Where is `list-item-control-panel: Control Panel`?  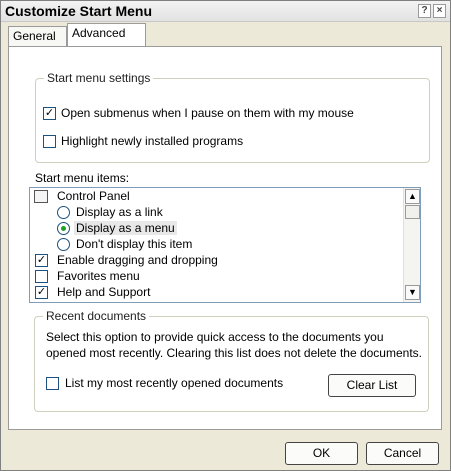 list-item-control-panel: Control Panel is located at coordinates (93, 196).